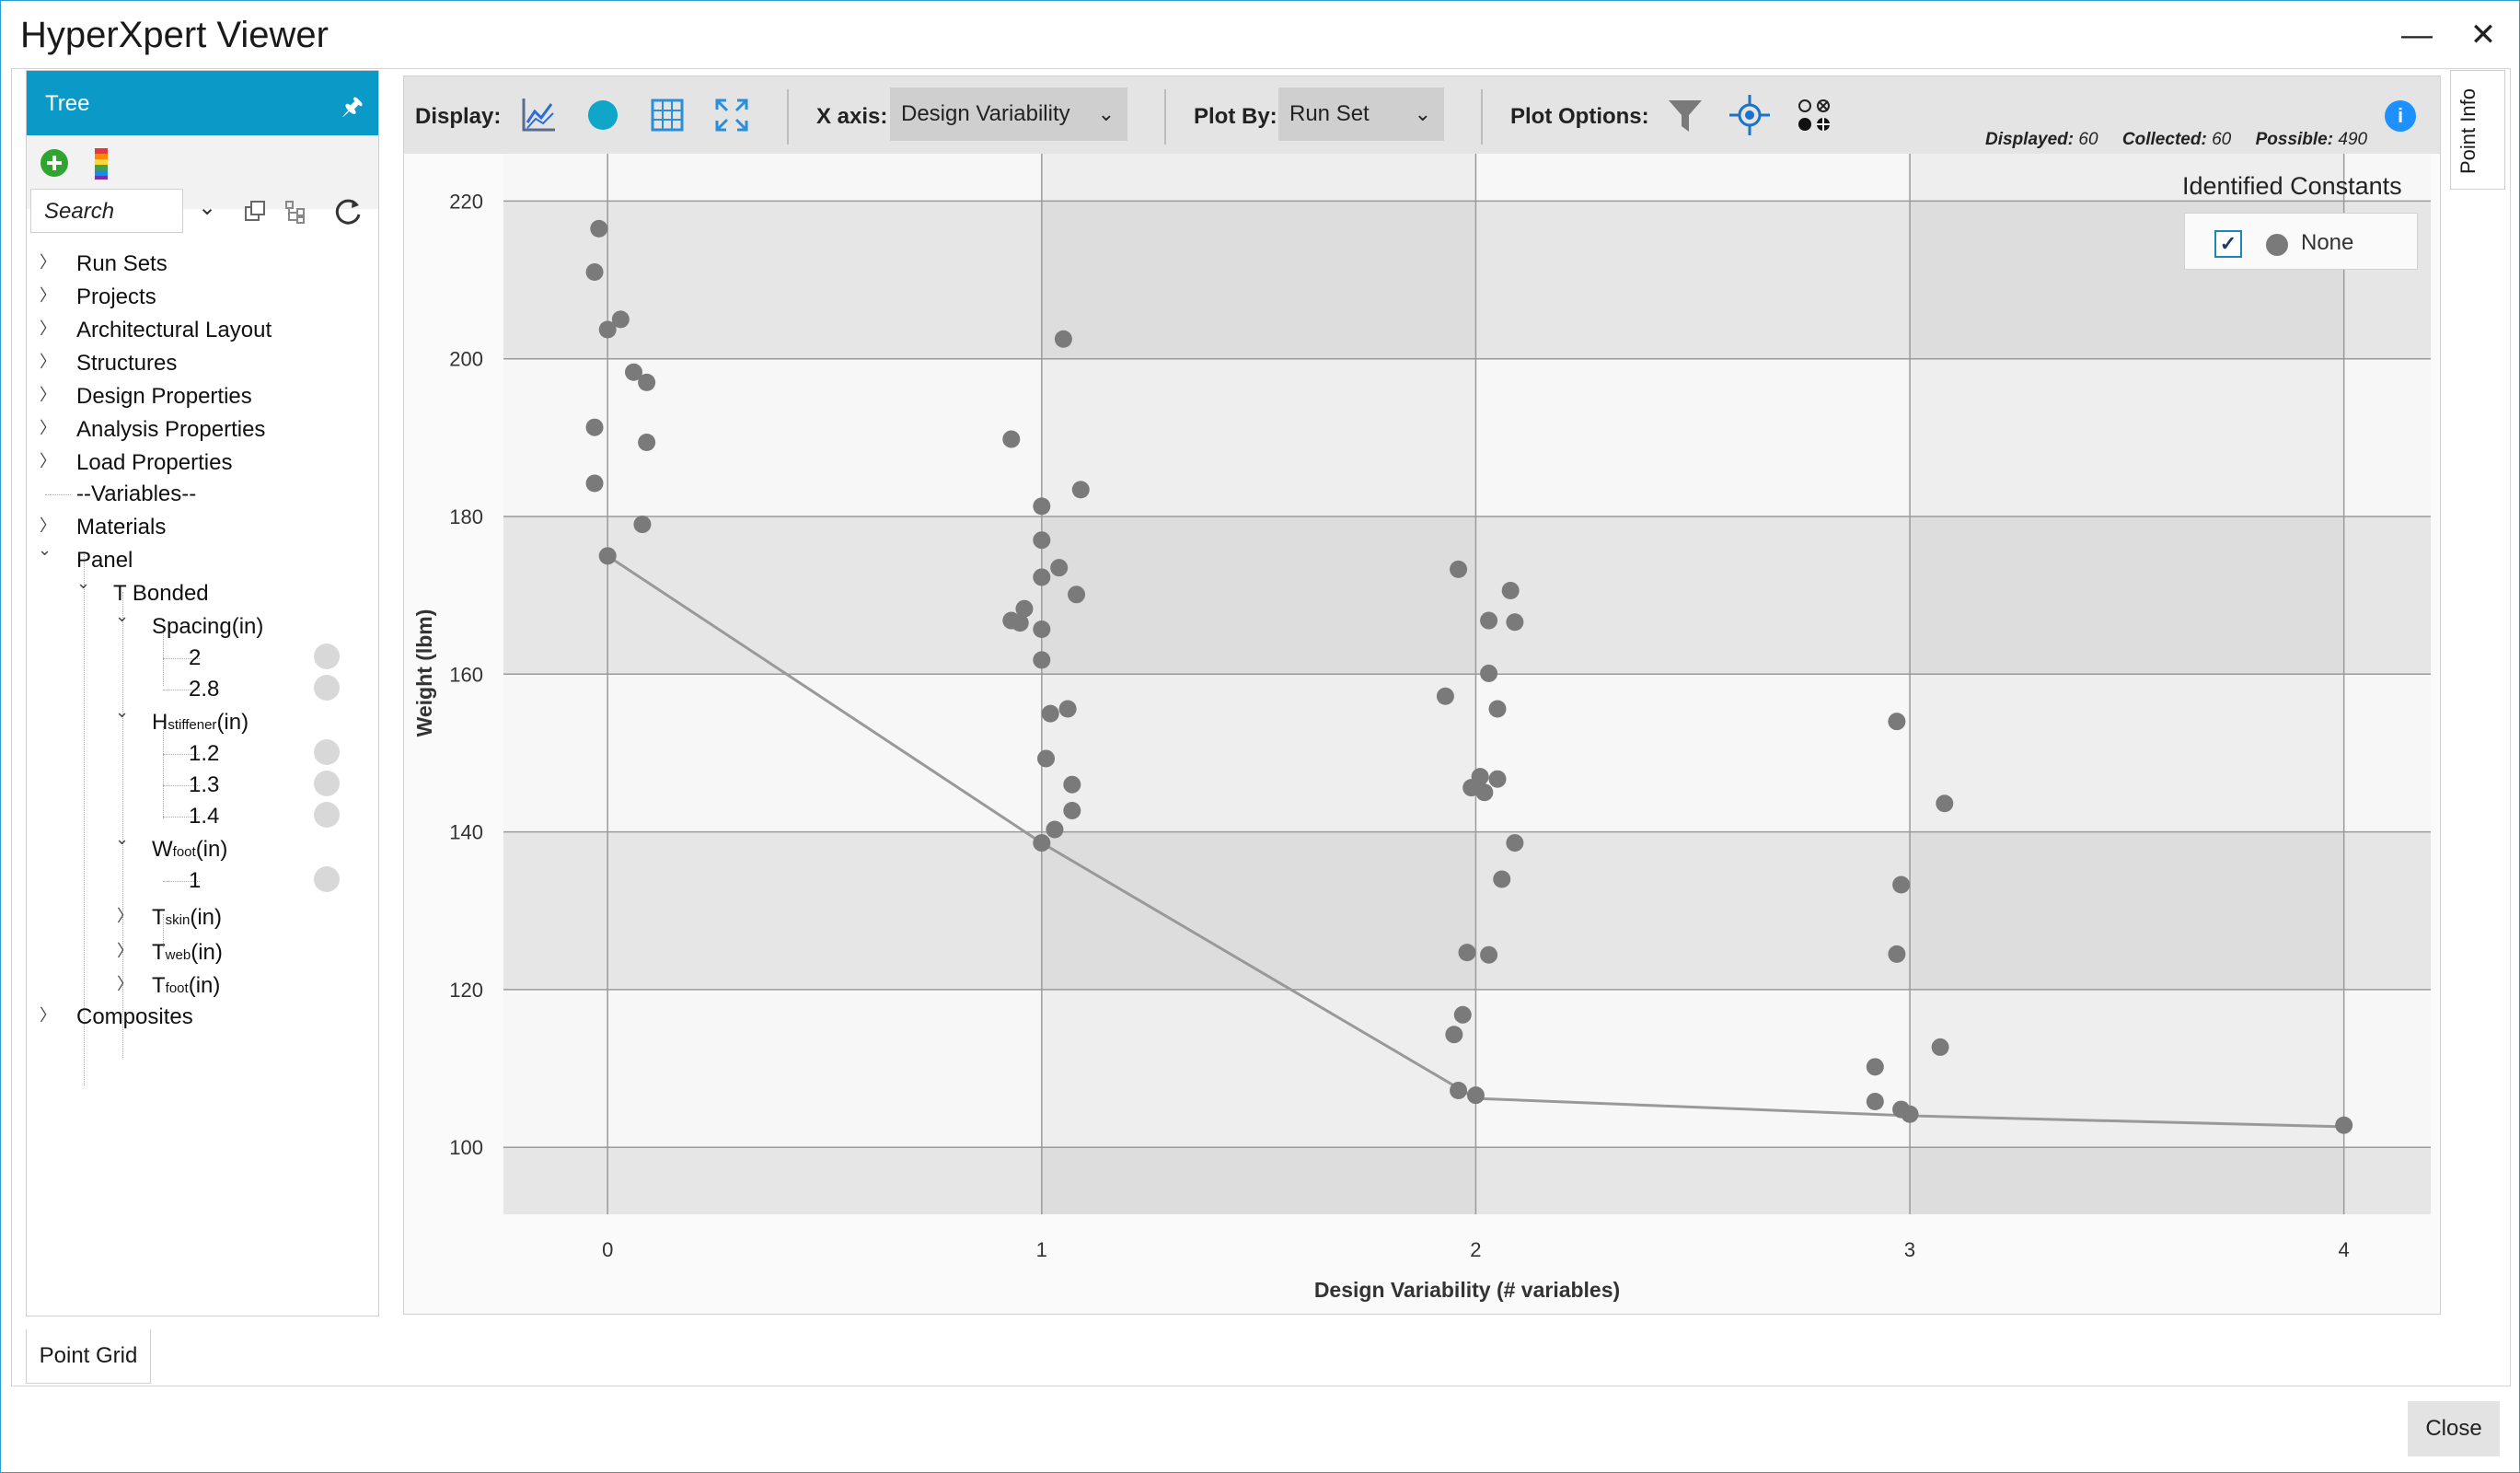 This screenshot has width=2520, height=1473. I want to click on tree-item-h-stiffener: Hstiffener(in), so click(200, 723).